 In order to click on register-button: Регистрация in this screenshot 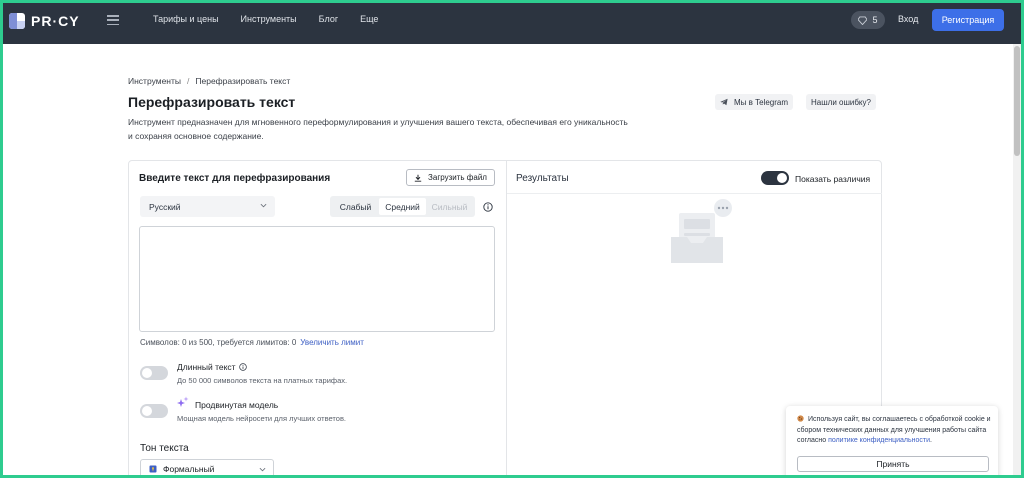, I will do `click(968, 20)`.